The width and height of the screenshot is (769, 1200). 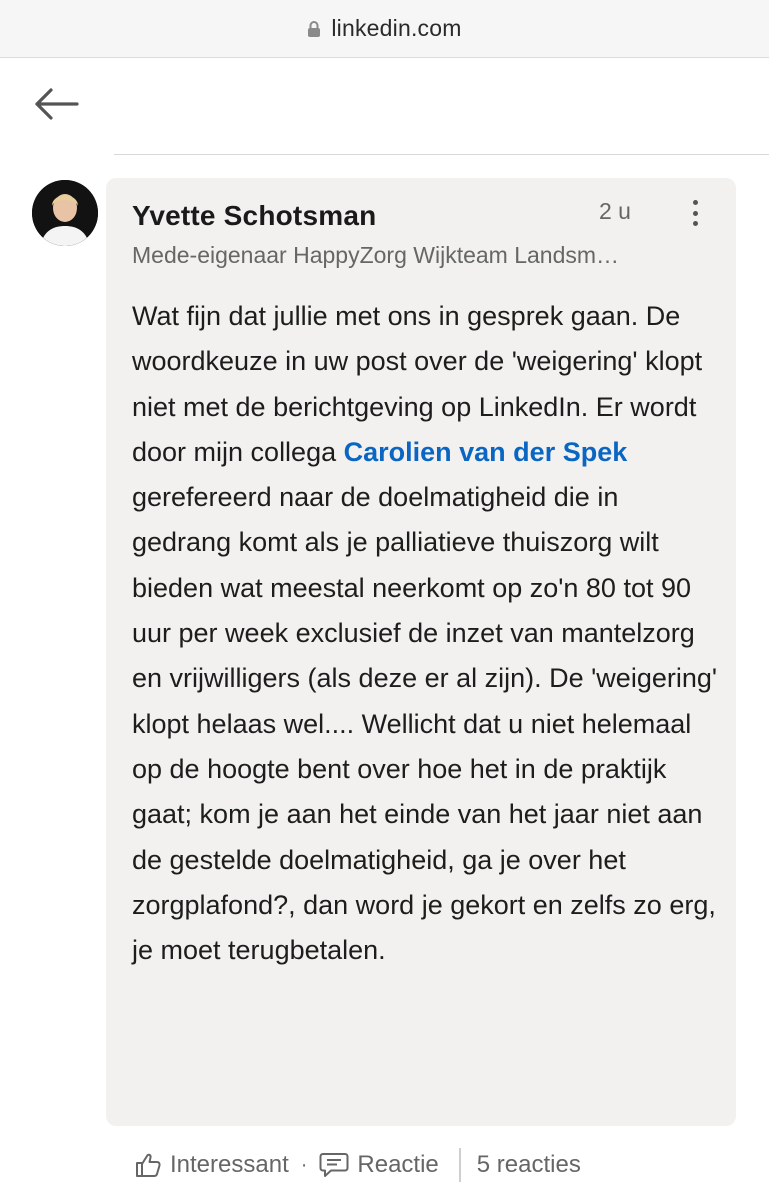 I want to click on thumbs-up-icon, so click(x=148, y=1165).